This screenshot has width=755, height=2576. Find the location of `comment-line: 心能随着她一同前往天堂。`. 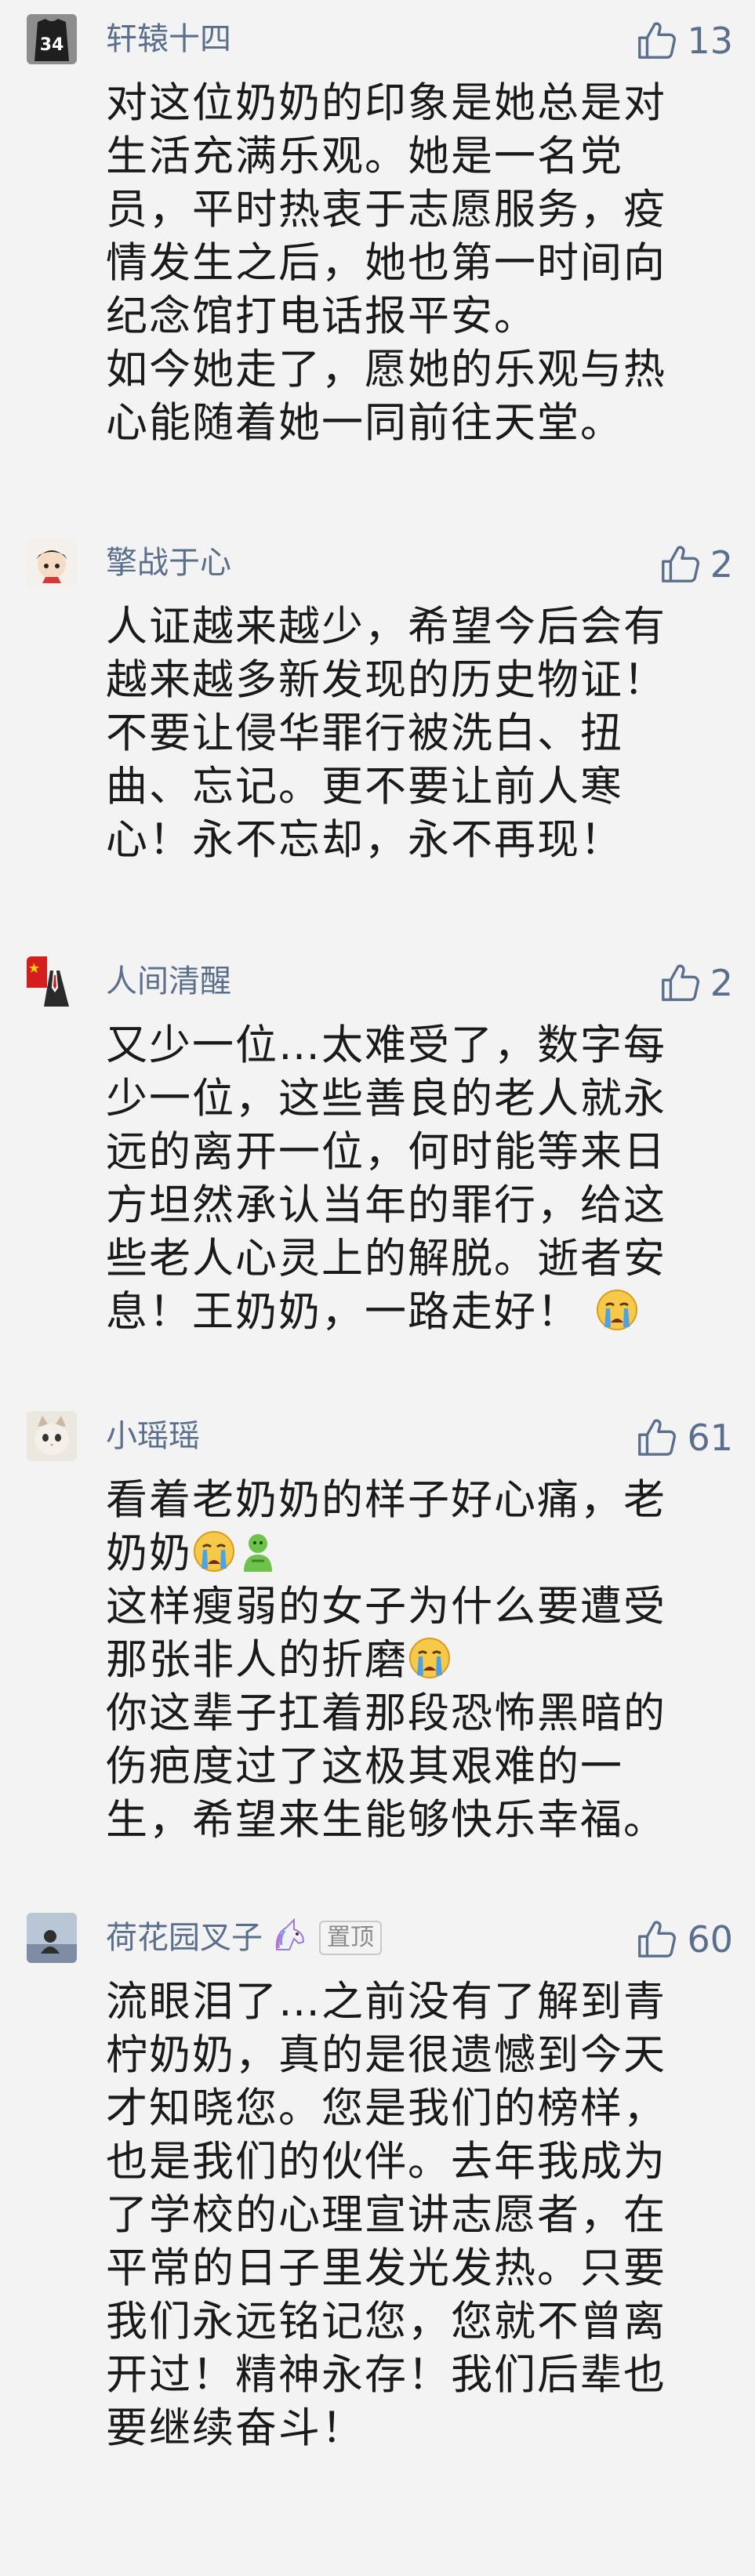

comment-line: 心能随着她一同前往天堂。 is located at coordinates (364, 423).